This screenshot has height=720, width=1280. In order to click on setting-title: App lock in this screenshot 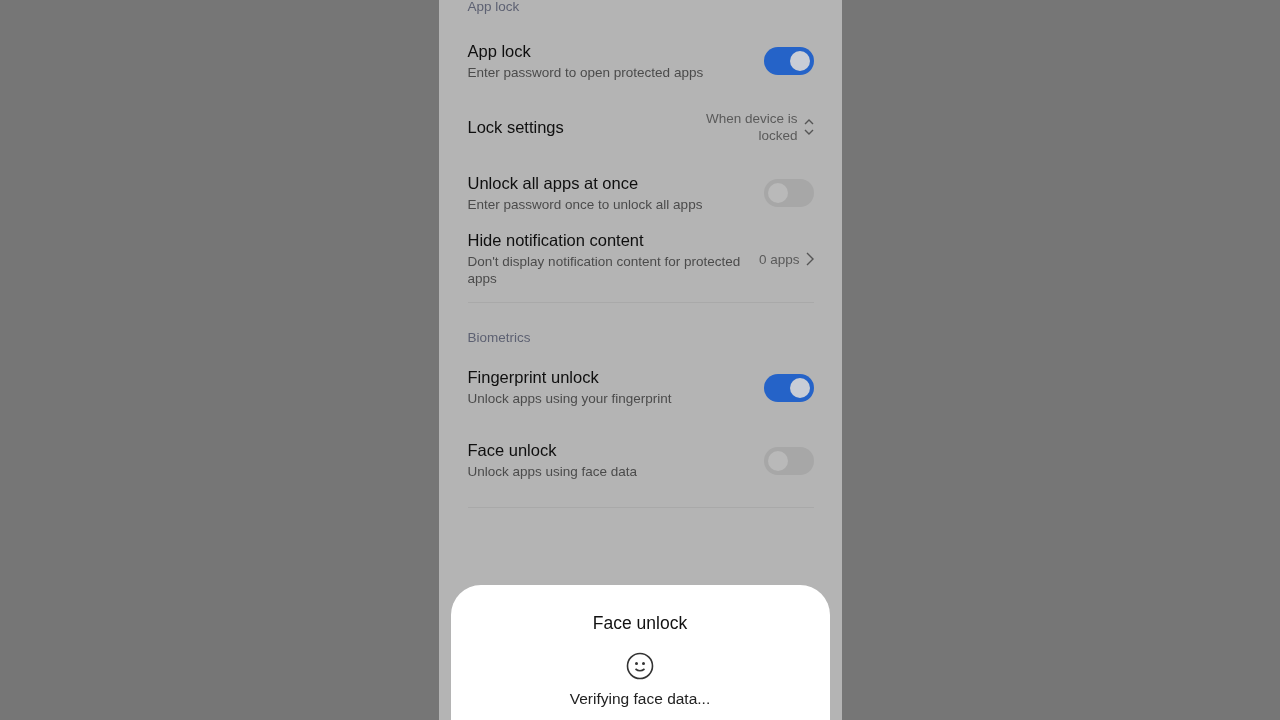, I will do `click(499, 51)`.